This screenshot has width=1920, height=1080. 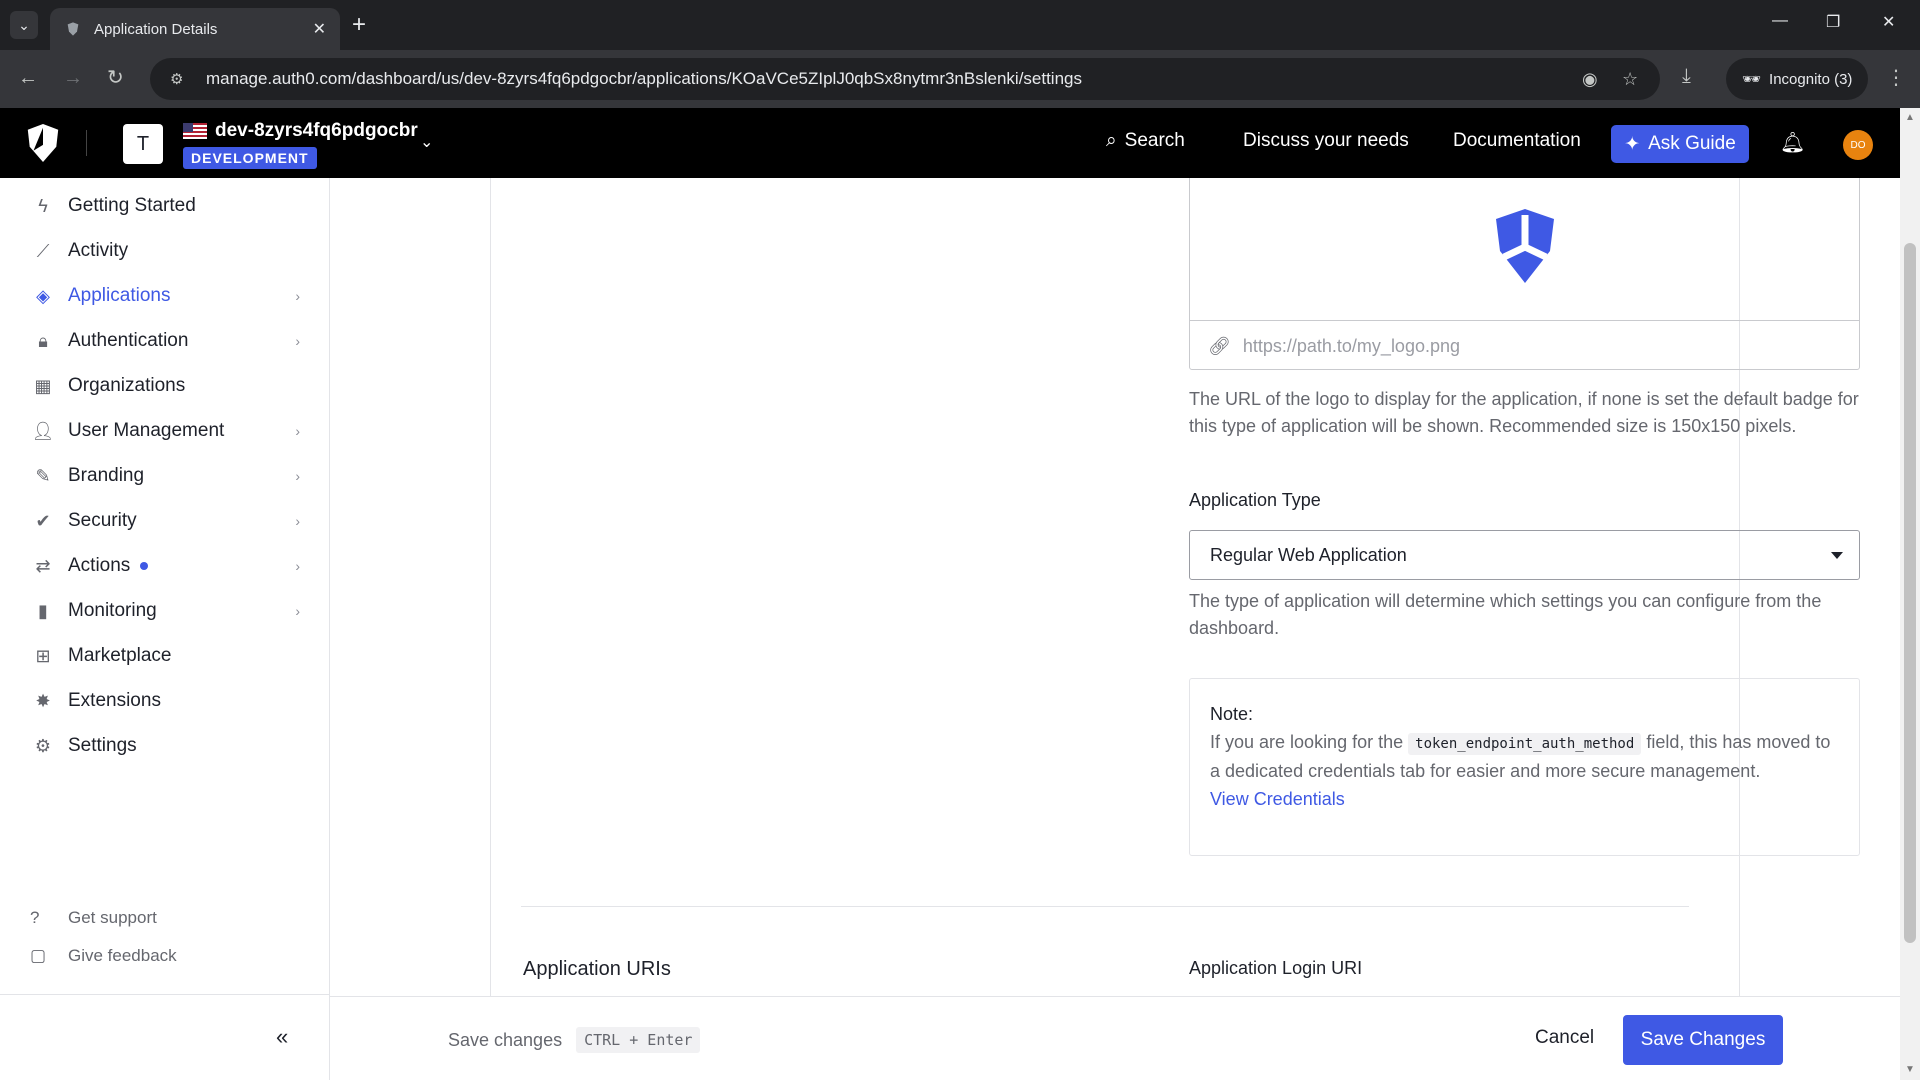 I want to click on browser-menu-icon: ⋮, so click(x=1896, y=78).